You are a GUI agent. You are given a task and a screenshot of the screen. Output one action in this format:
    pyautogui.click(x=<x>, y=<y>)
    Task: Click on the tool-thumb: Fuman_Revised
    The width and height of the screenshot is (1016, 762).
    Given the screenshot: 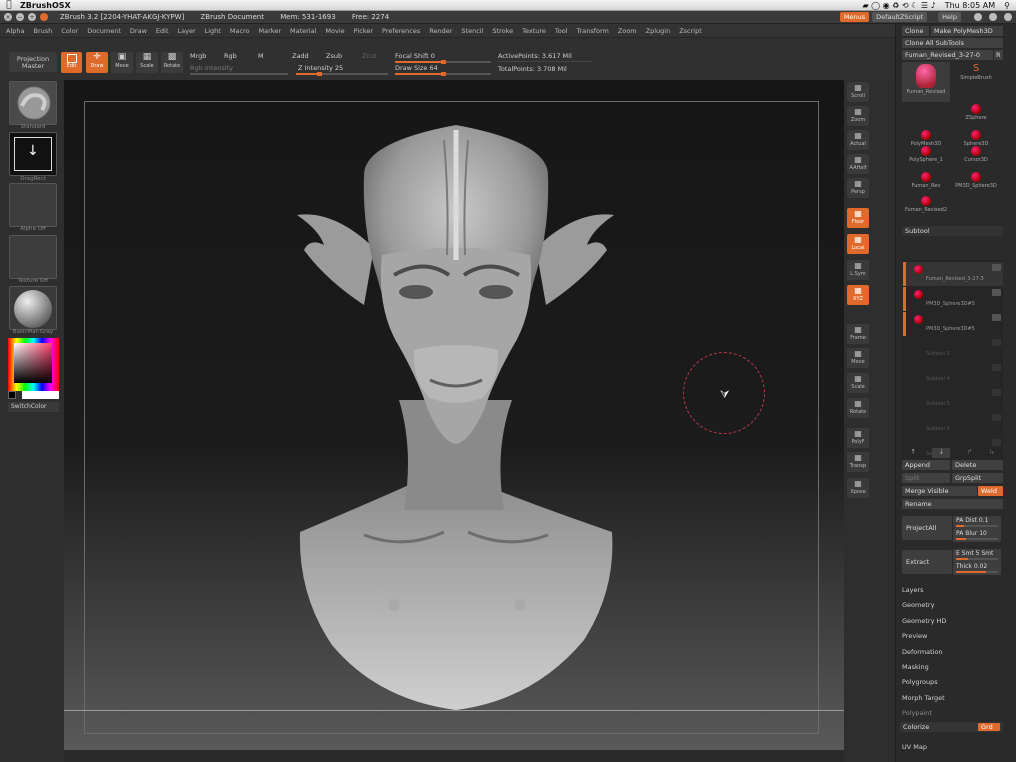 What is the action you would take?
    pyautogui.click(x=926, y=82)
    